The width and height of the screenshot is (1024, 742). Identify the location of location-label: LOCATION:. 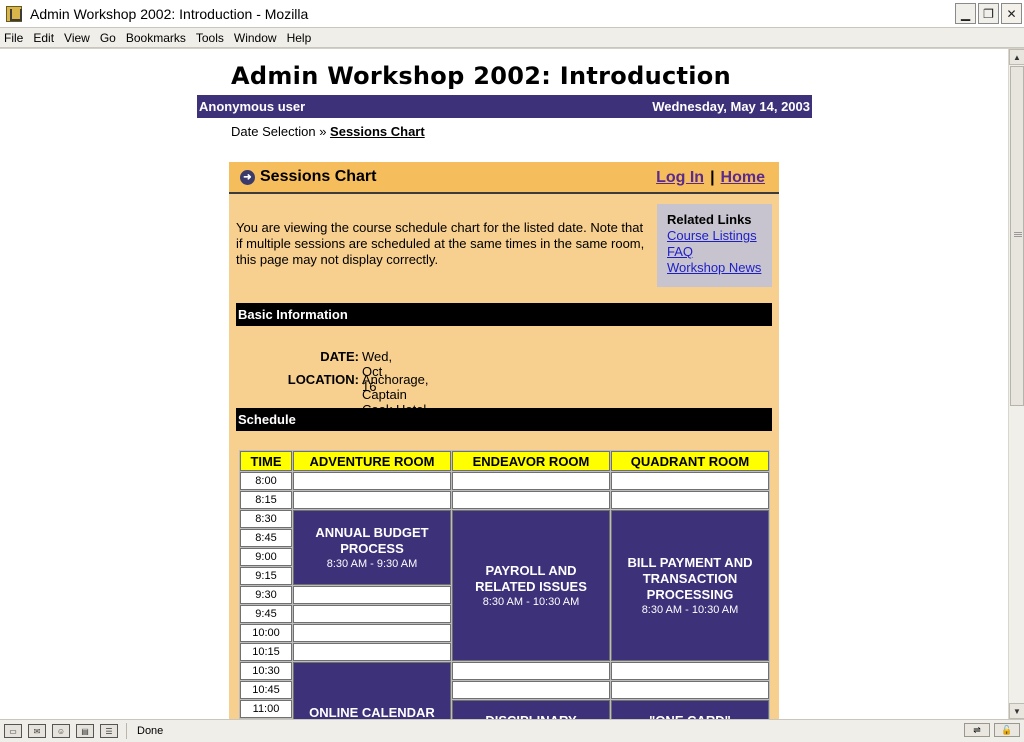
(323, 379).